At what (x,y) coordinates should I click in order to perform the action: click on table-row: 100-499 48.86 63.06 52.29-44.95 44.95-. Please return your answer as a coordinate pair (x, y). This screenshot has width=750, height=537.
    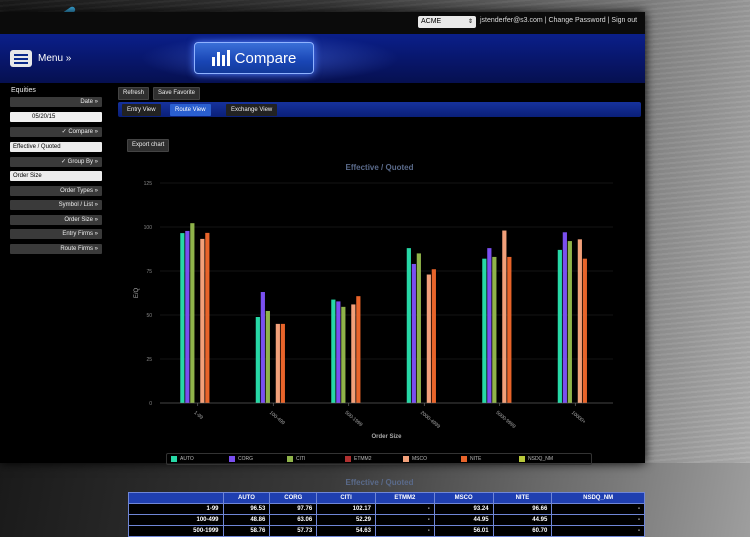
    Looking at the image, I should click on (386, 520).